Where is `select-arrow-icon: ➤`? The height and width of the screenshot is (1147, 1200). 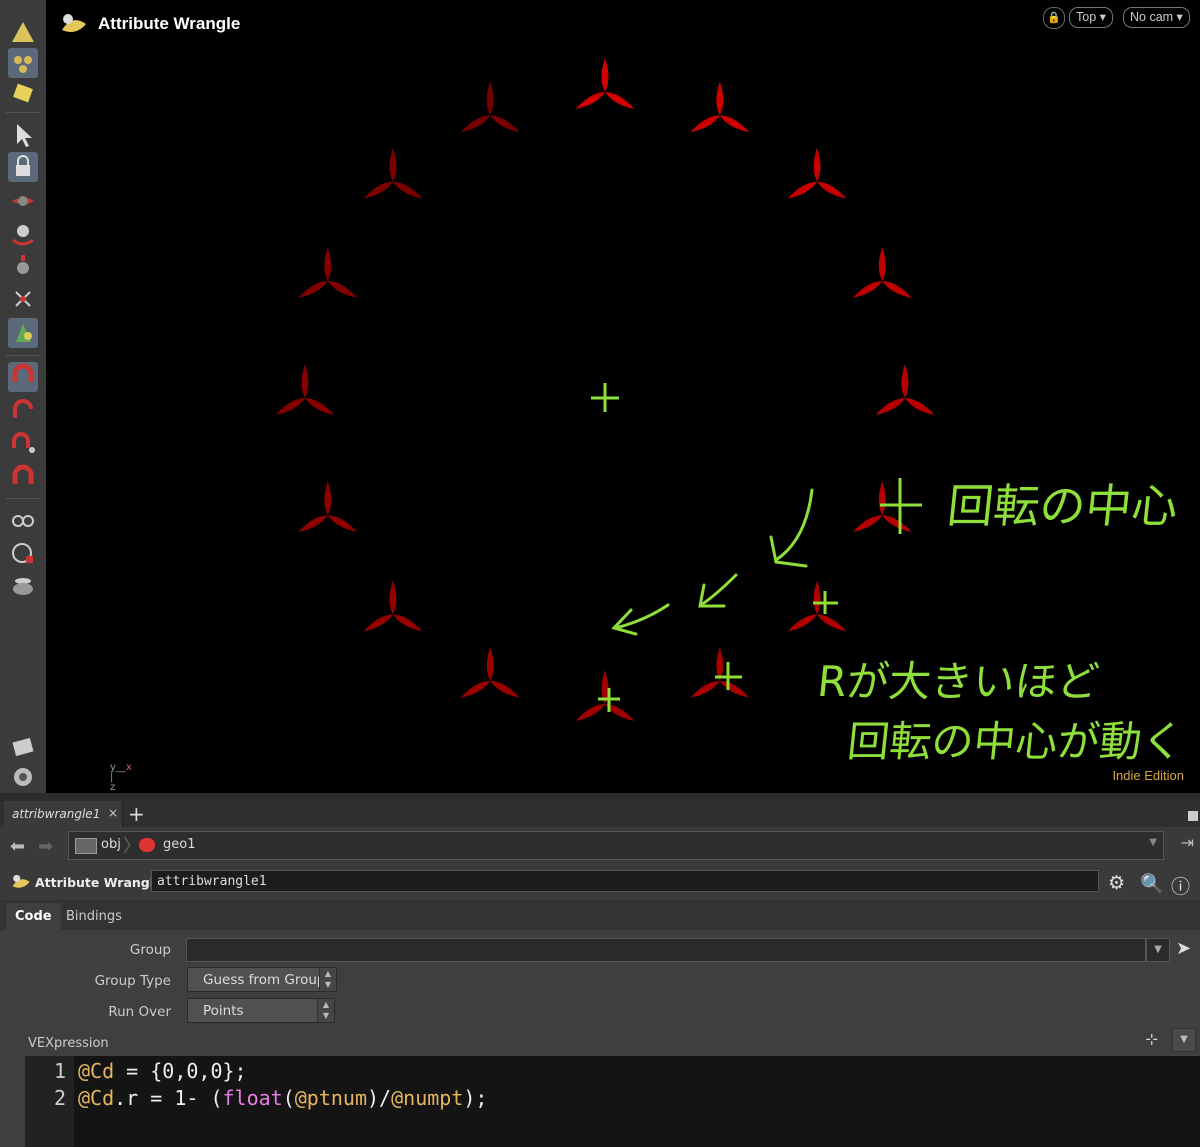 select-arrow-icon: ➤ is located at coordinates (1183, 948).